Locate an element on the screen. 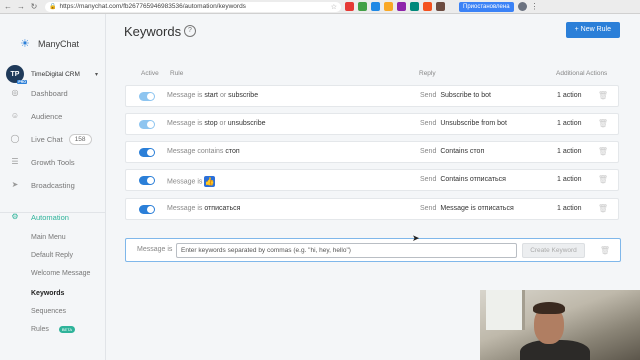  rule-keyword: stop is located at coordinates (211, 123).